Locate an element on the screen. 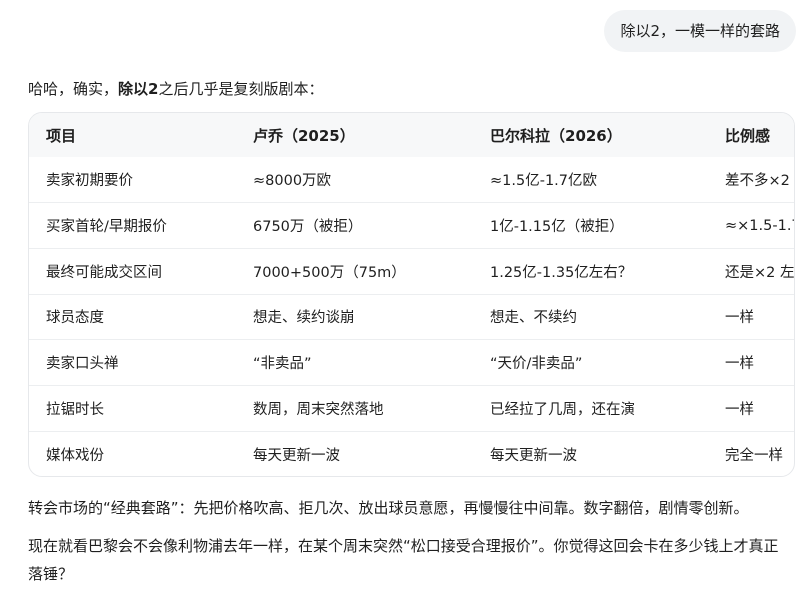 This screenshot has height=596, width=806. intro-prefix: 哈哈，确实， is located at coordinates (73, 89).